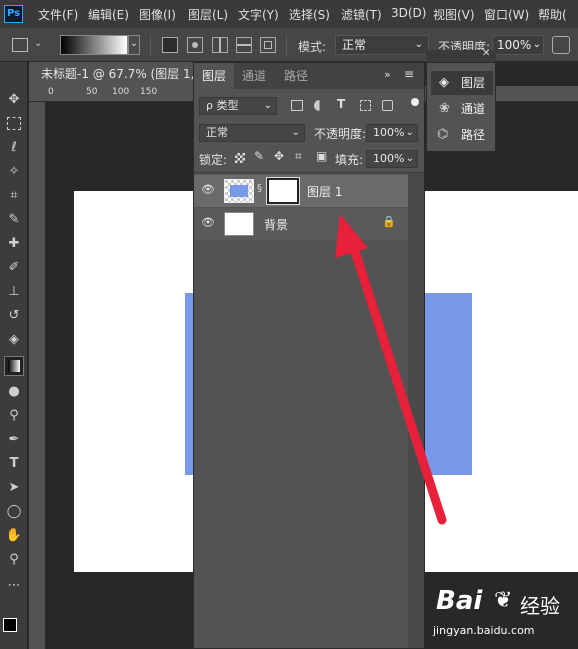 This screenshot has width=578, height=649. Describe the element at coordinates (14, 586) in the screenshot. I see `more-tools-icon: ⋯` at that location.